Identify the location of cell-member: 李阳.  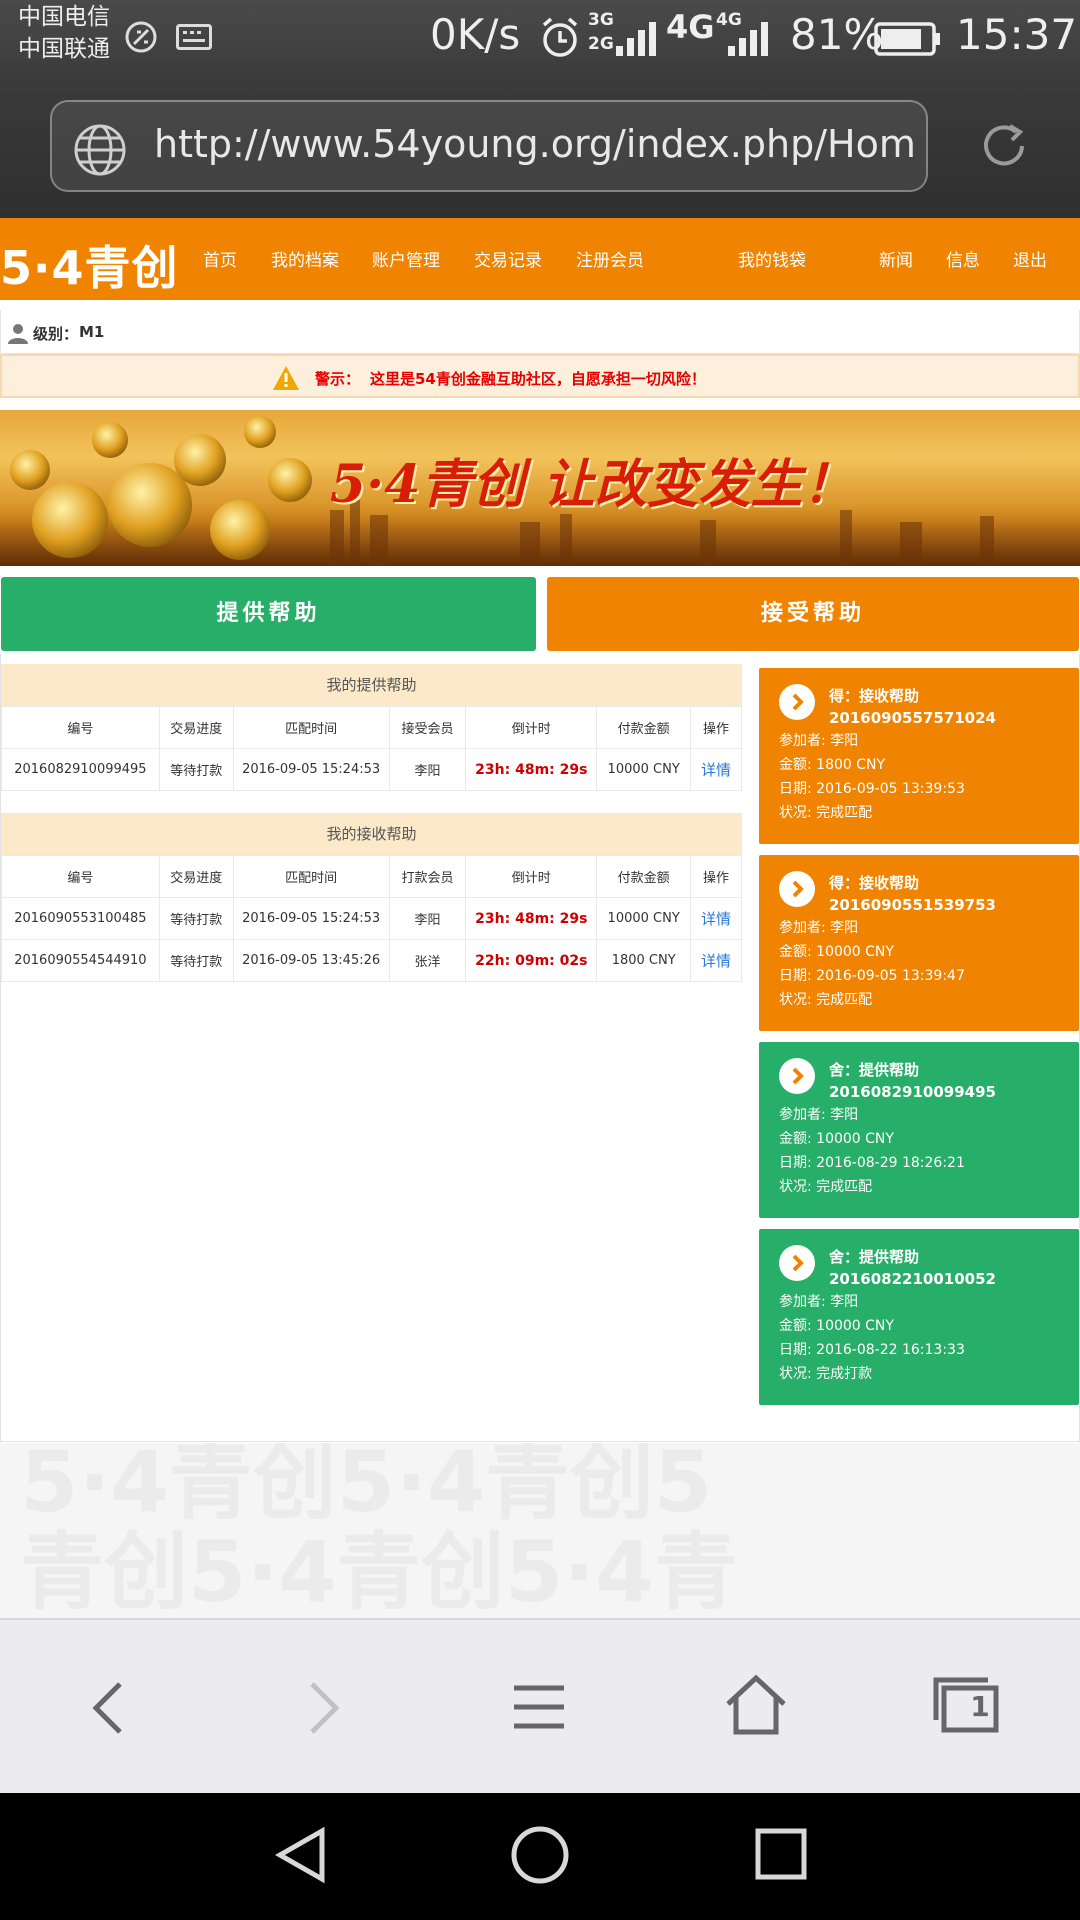
(427, 918).